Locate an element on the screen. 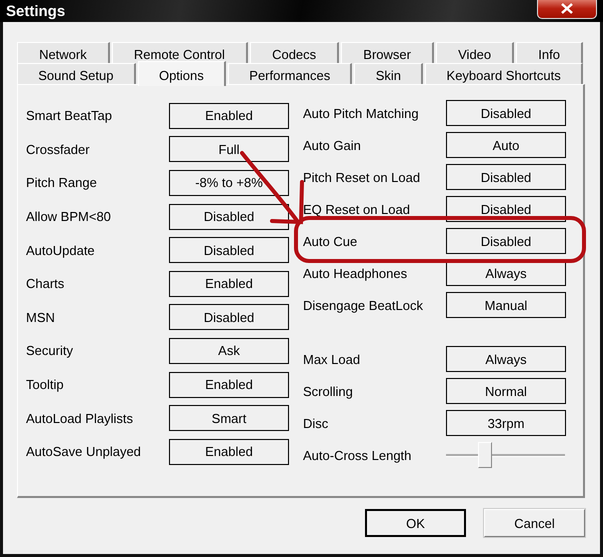 This screenshot has height=557, width=603. dialog-button: Cancel is located at coordinates (534, 523).